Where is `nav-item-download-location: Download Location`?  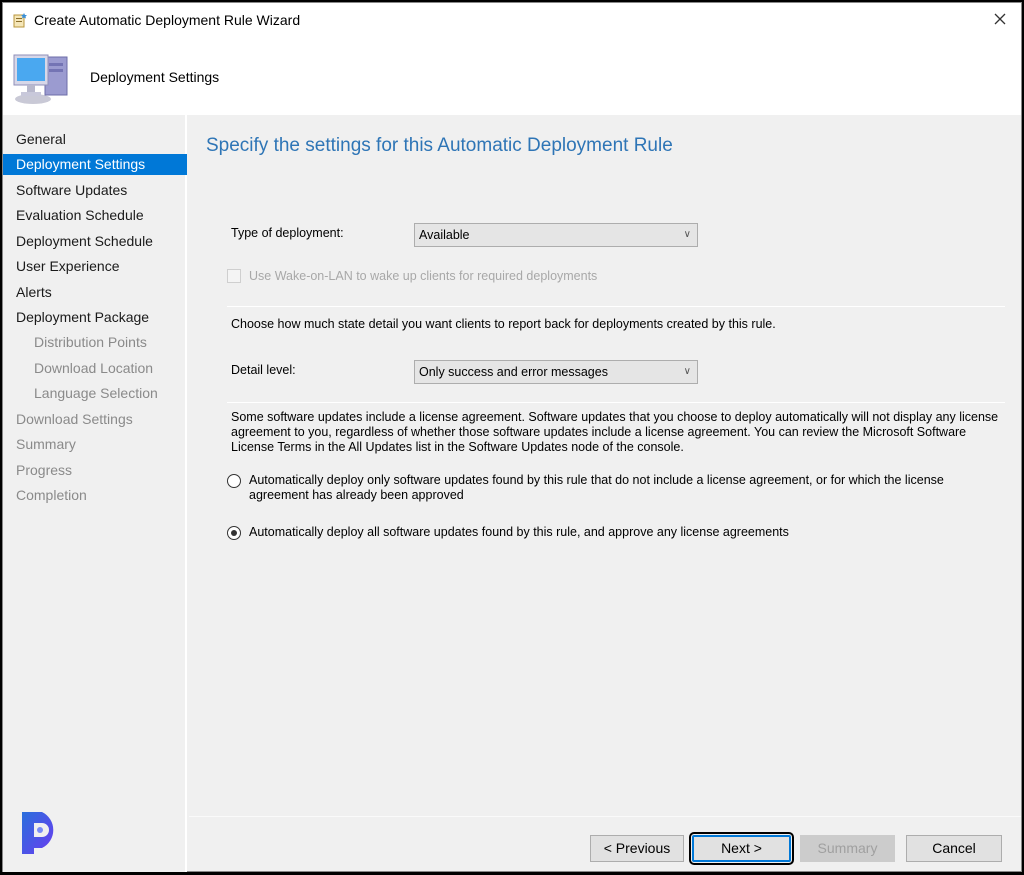
nav-item-download-location: Download Location is located at coordinates (94, 368).